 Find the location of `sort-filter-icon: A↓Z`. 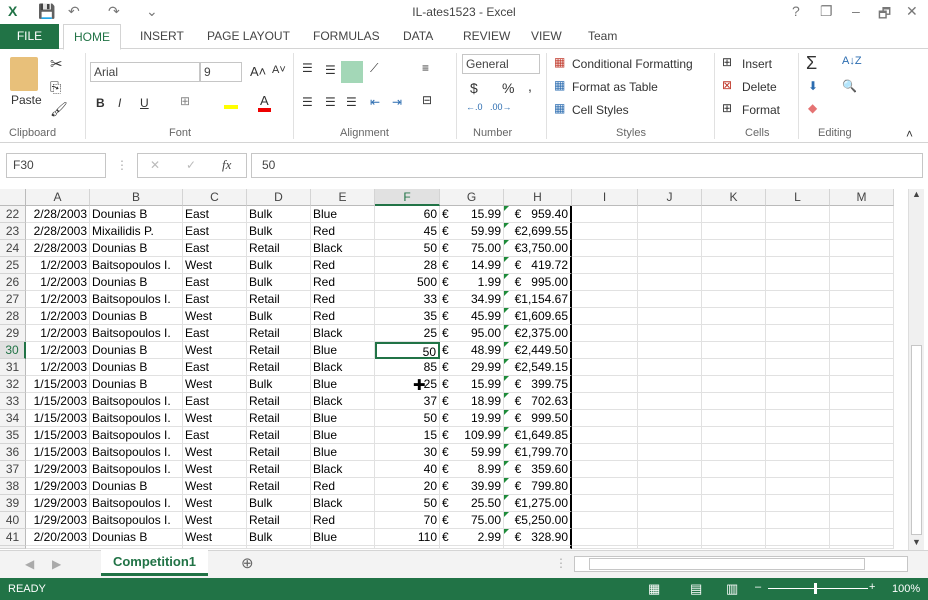

sort-filter-icon: A↓Z is located at coordinates (852, 61).